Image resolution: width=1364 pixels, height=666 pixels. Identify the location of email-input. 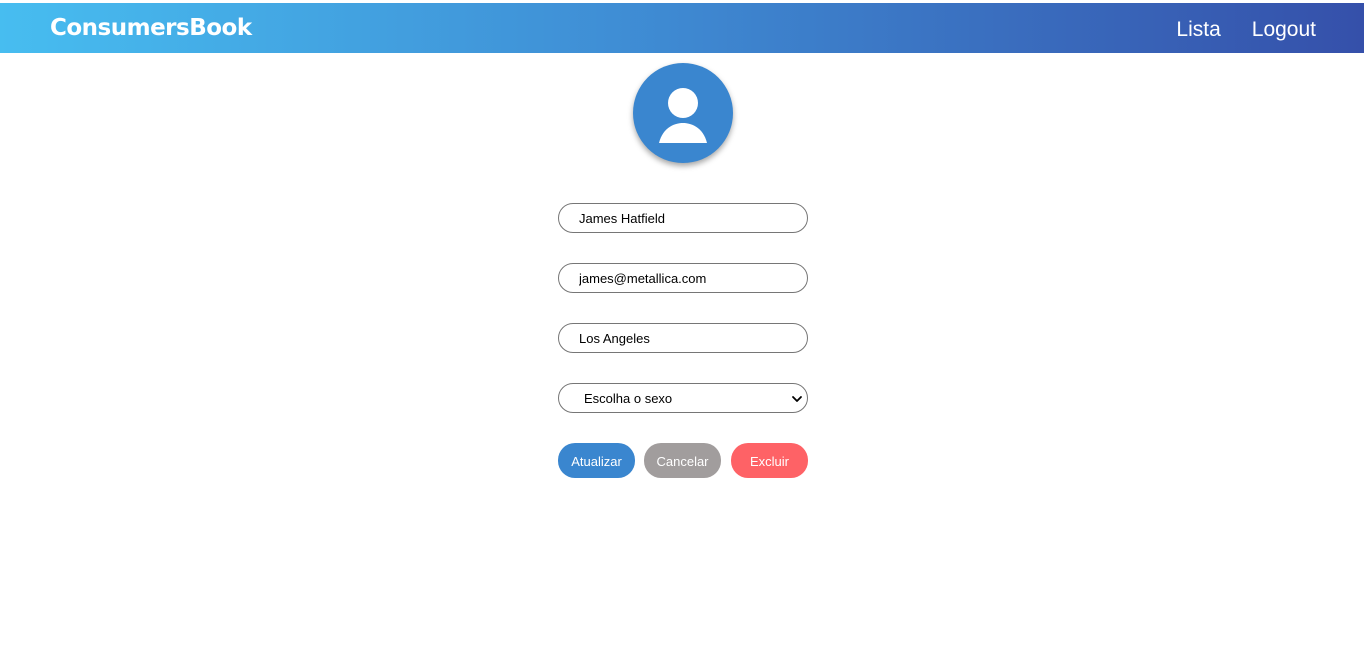
(683, 278).